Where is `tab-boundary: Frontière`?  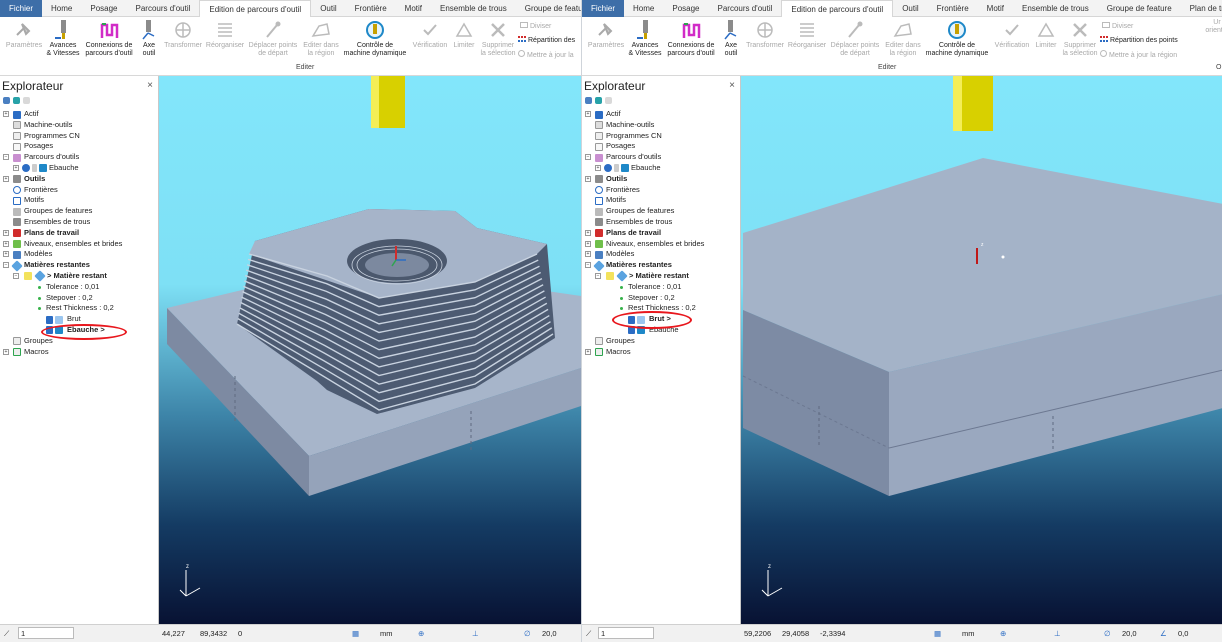 tab-boundary: Frontière is located at coordinates (371, 8).